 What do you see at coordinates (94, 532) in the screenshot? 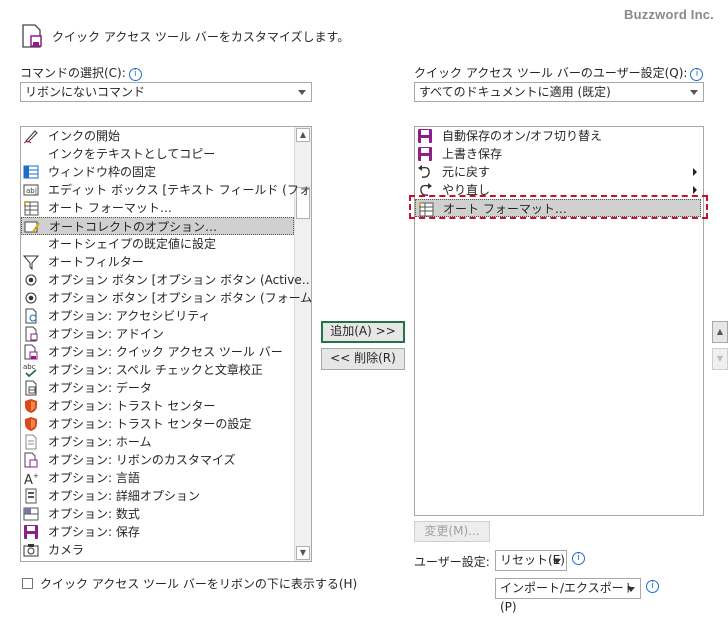
I see `list-item-label: オプション: 保存` at bounding box center [94, 532].